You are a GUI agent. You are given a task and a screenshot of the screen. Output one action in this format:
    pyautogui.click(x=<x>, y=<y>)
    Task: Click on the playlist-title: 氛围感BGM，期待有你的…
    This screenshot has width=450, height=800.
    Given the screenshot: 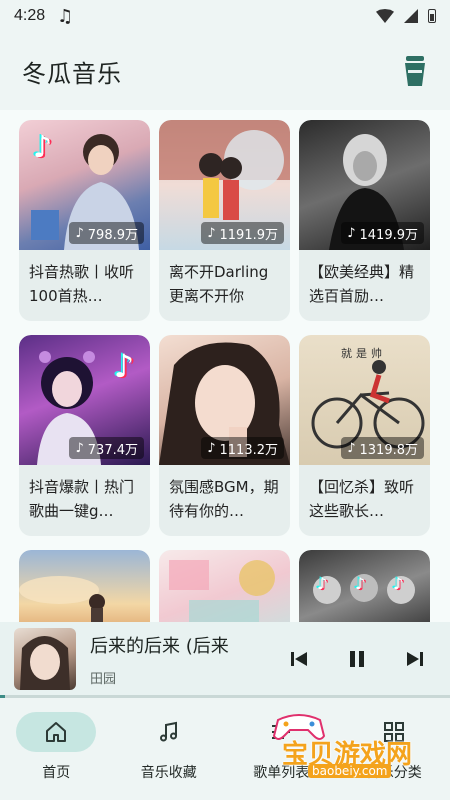 What is the action you would take?
    pyautogui.click(x=224, y=499)
    